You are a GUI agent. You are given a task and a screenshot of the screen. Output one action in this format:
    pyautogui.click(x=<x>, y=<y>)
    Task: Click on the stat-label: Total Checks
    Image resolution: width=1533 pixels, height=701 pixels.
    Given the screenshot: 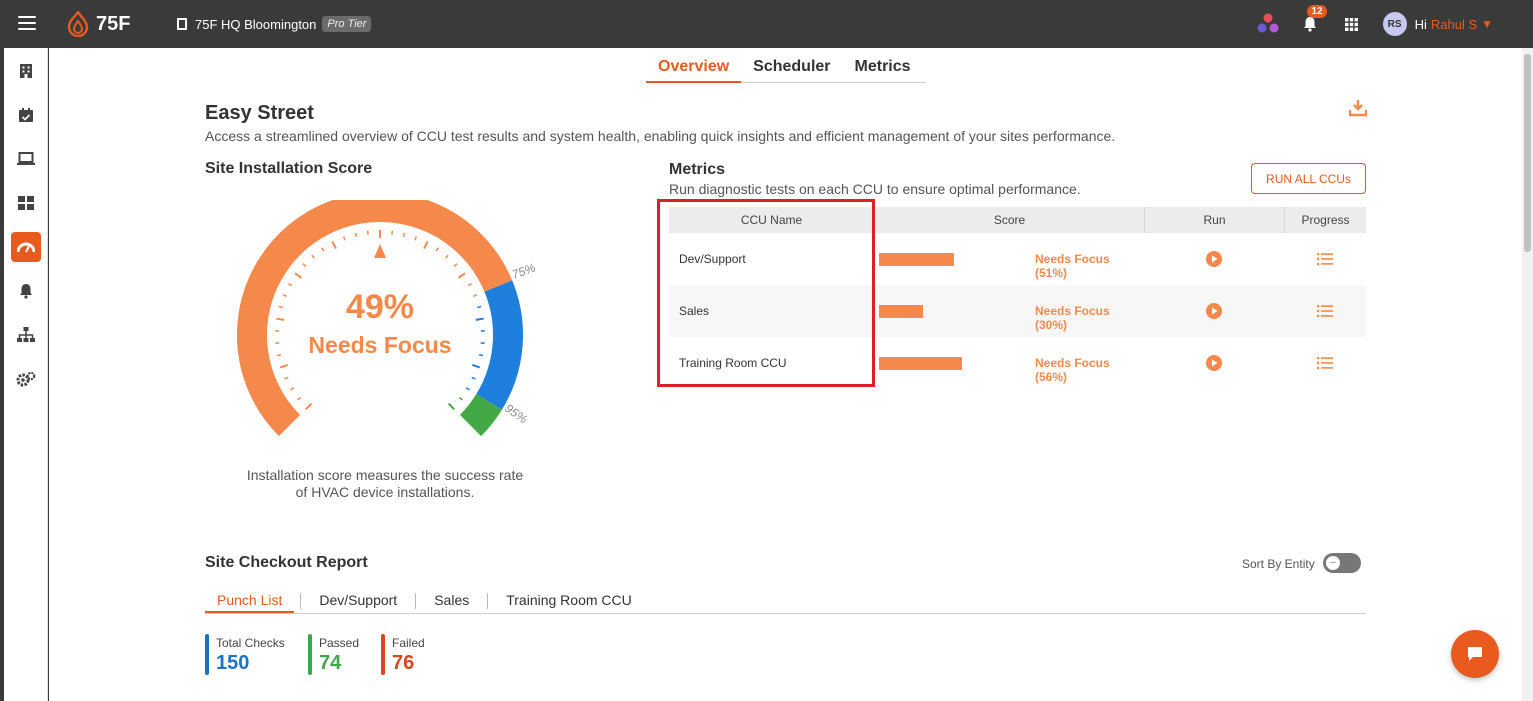 What is the action you would take?
    pyautogui.click(x=250, y=643)
    